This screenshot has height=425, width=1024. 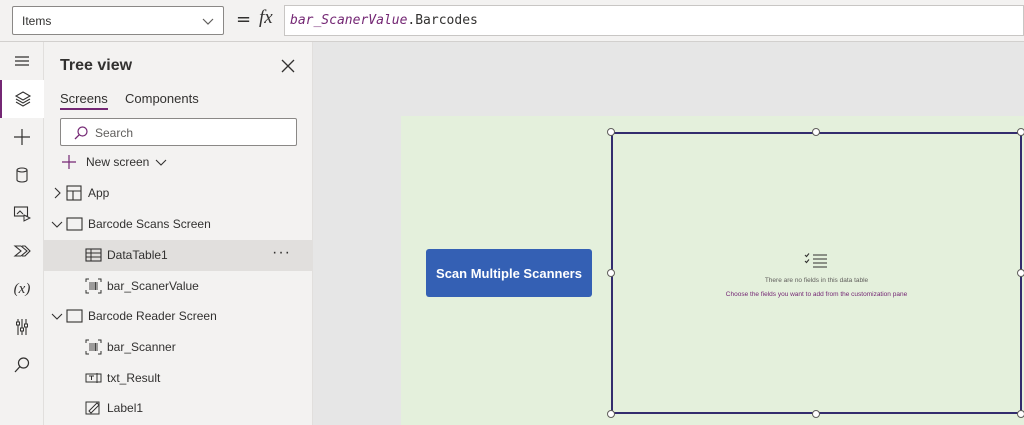 I want to click on formula-input: bar_ScanerValue.Barcodes, so click(x=654, y=20).